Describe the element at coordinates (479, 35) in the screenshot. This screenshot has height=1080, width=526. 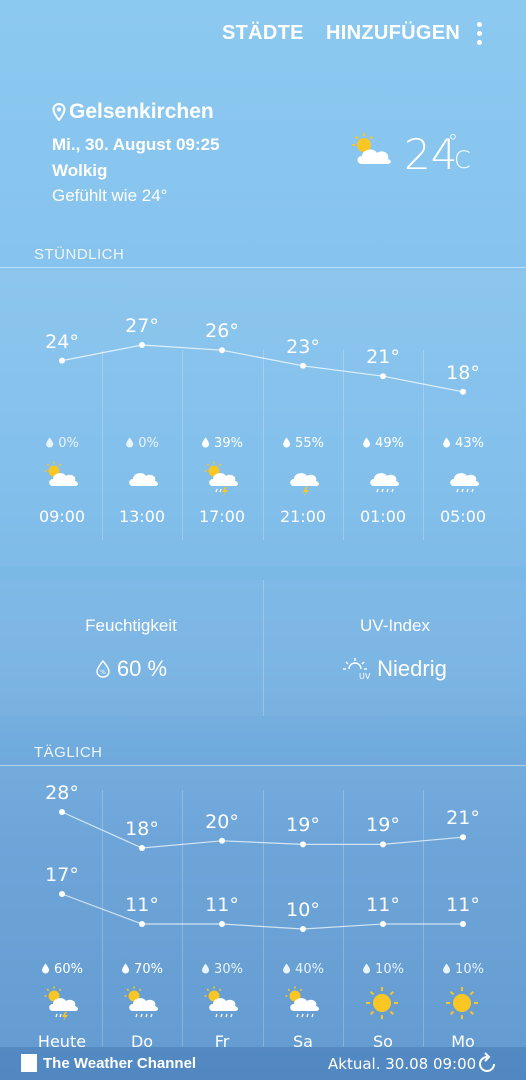
I see `more-vert-icon` at that location.